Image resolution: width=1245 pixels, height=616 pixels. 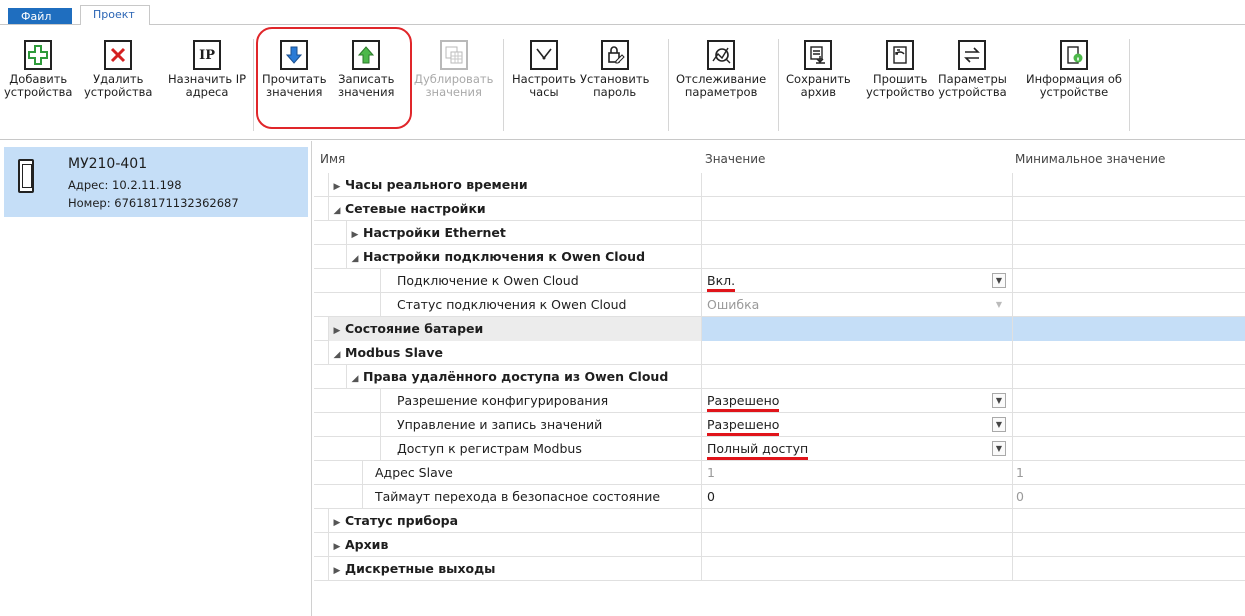 I want to click on value-readonly: Ошибка ▼, so click(x=856, y=305).